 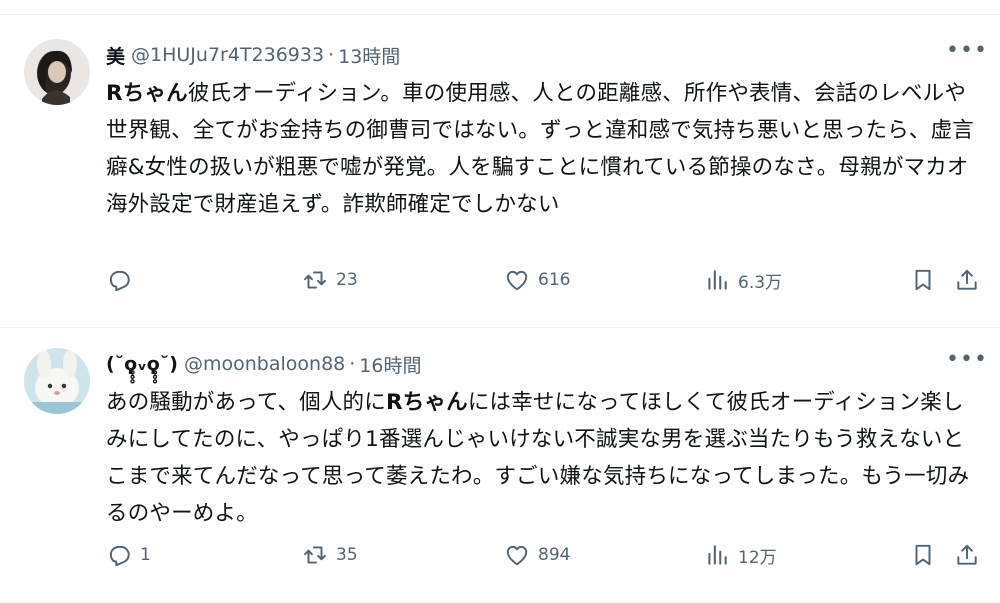 What do you see at coordinates (390, 364) in the screenshot?
I see `timestamp: 16時間` at bounding box center [390, 364].